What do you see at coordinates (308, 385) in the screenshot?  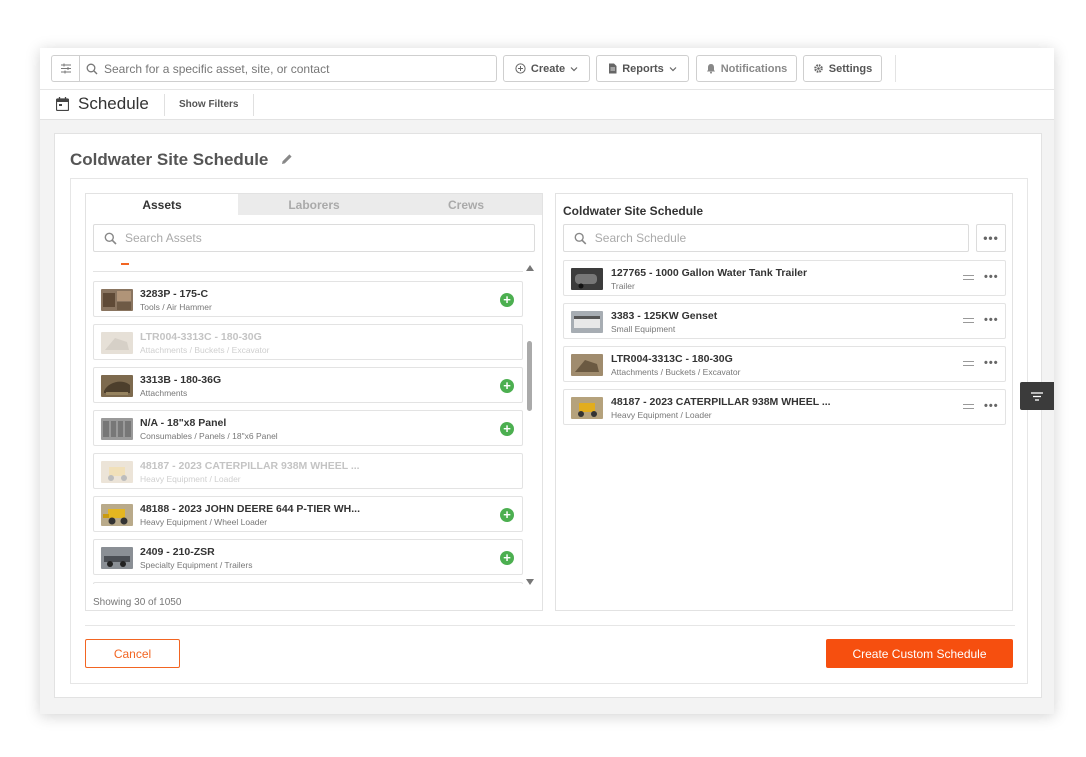 I see `asset-row: 3313B - 180-36G Attachments +` at bounding box center [308, 385].